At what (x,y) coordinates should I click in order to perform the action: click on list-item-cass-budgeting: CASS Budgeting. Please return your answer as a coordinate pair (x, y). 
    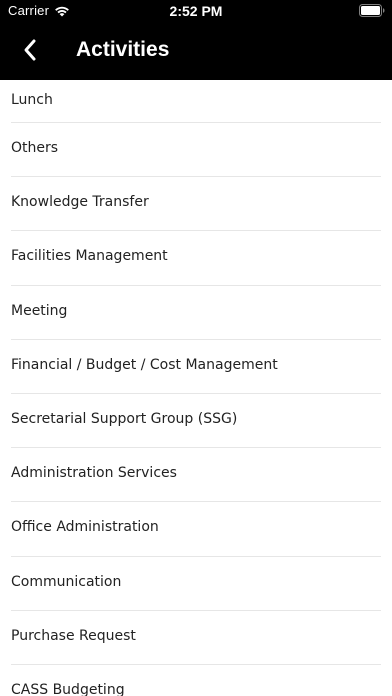
    Looking at the image, I should click on (196, 680).